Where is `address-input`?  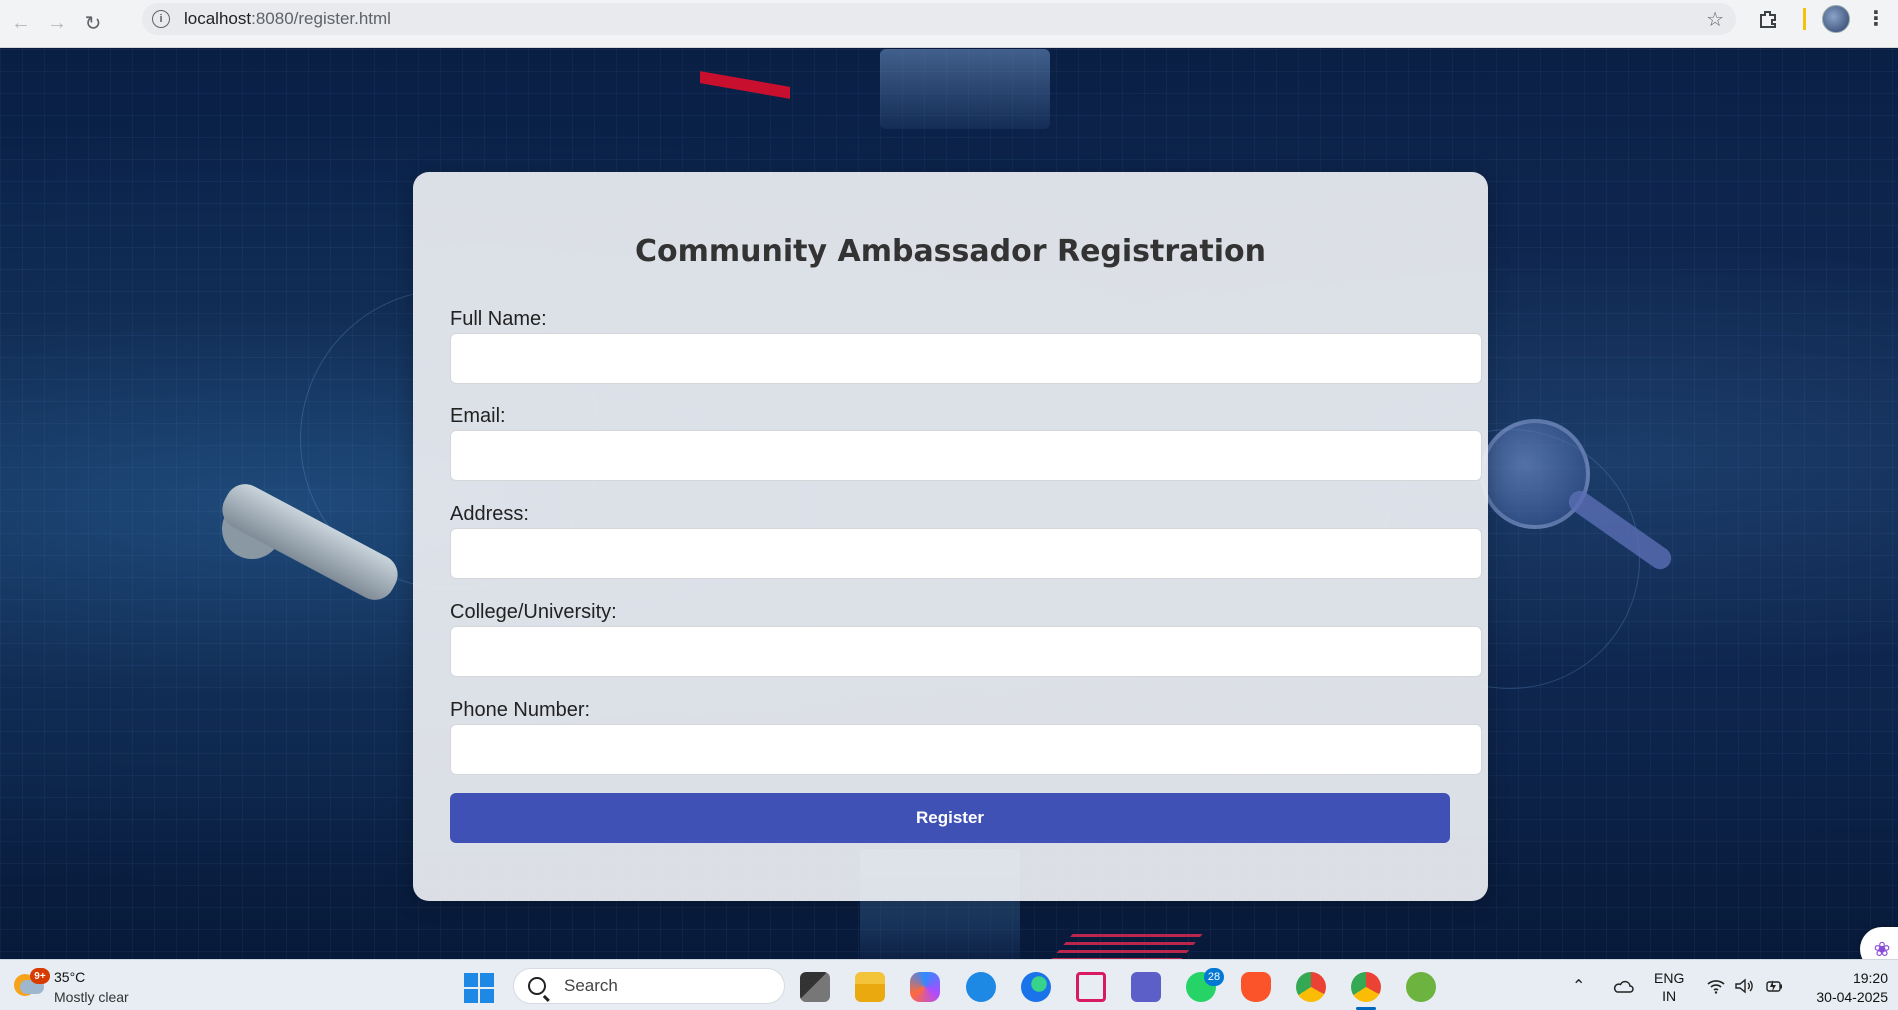 address-input is located at coordinates (966, 553).